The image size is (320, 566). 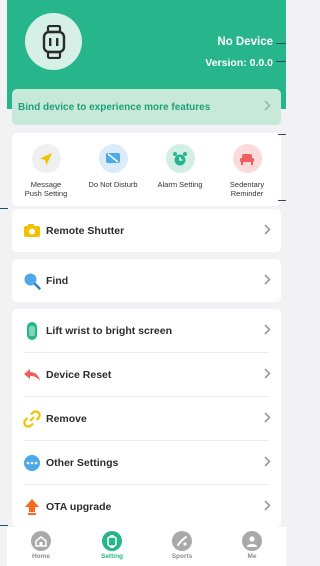 What do you see at coordinates (82, 462) in the screenshot?
I see `other-settings-label: Other Settings` at bounding box center [82, 462].